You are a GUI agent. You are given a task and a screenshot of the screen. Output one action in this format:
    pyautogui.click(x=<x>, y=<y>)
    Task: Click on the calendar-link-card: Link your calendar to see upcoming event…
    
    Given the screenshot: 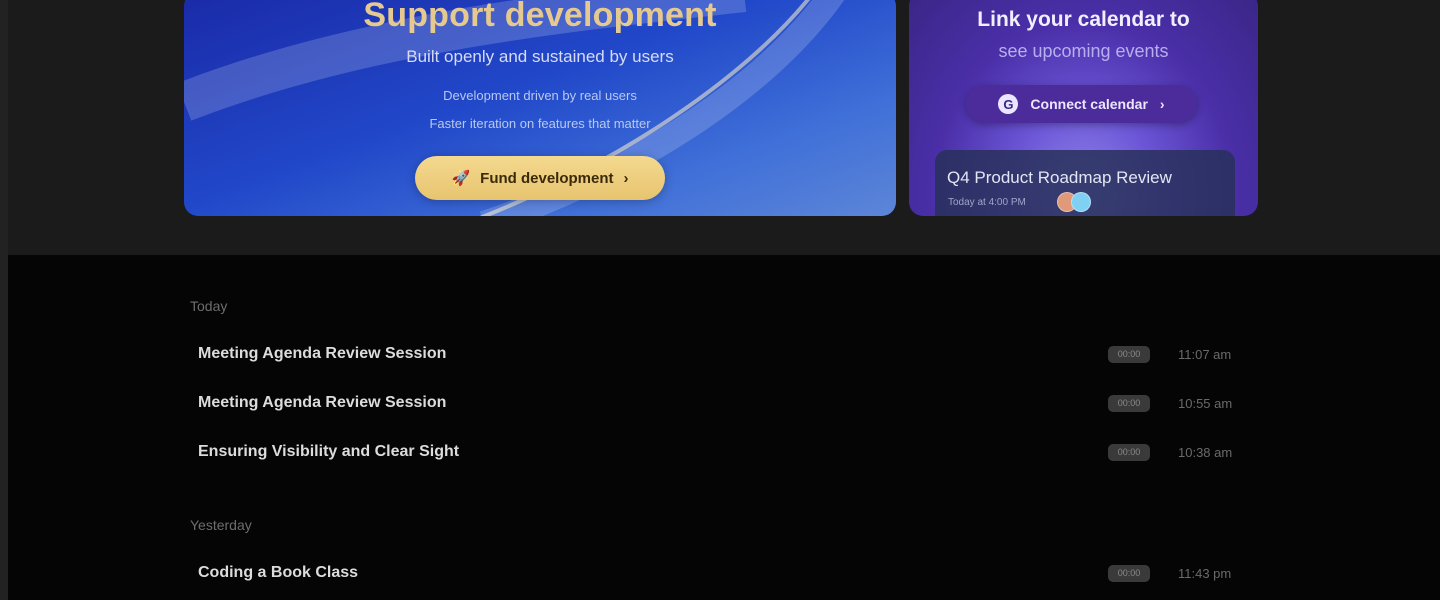 What is the action you would take?
    pyautogui.click(x=1083, y=108)
    